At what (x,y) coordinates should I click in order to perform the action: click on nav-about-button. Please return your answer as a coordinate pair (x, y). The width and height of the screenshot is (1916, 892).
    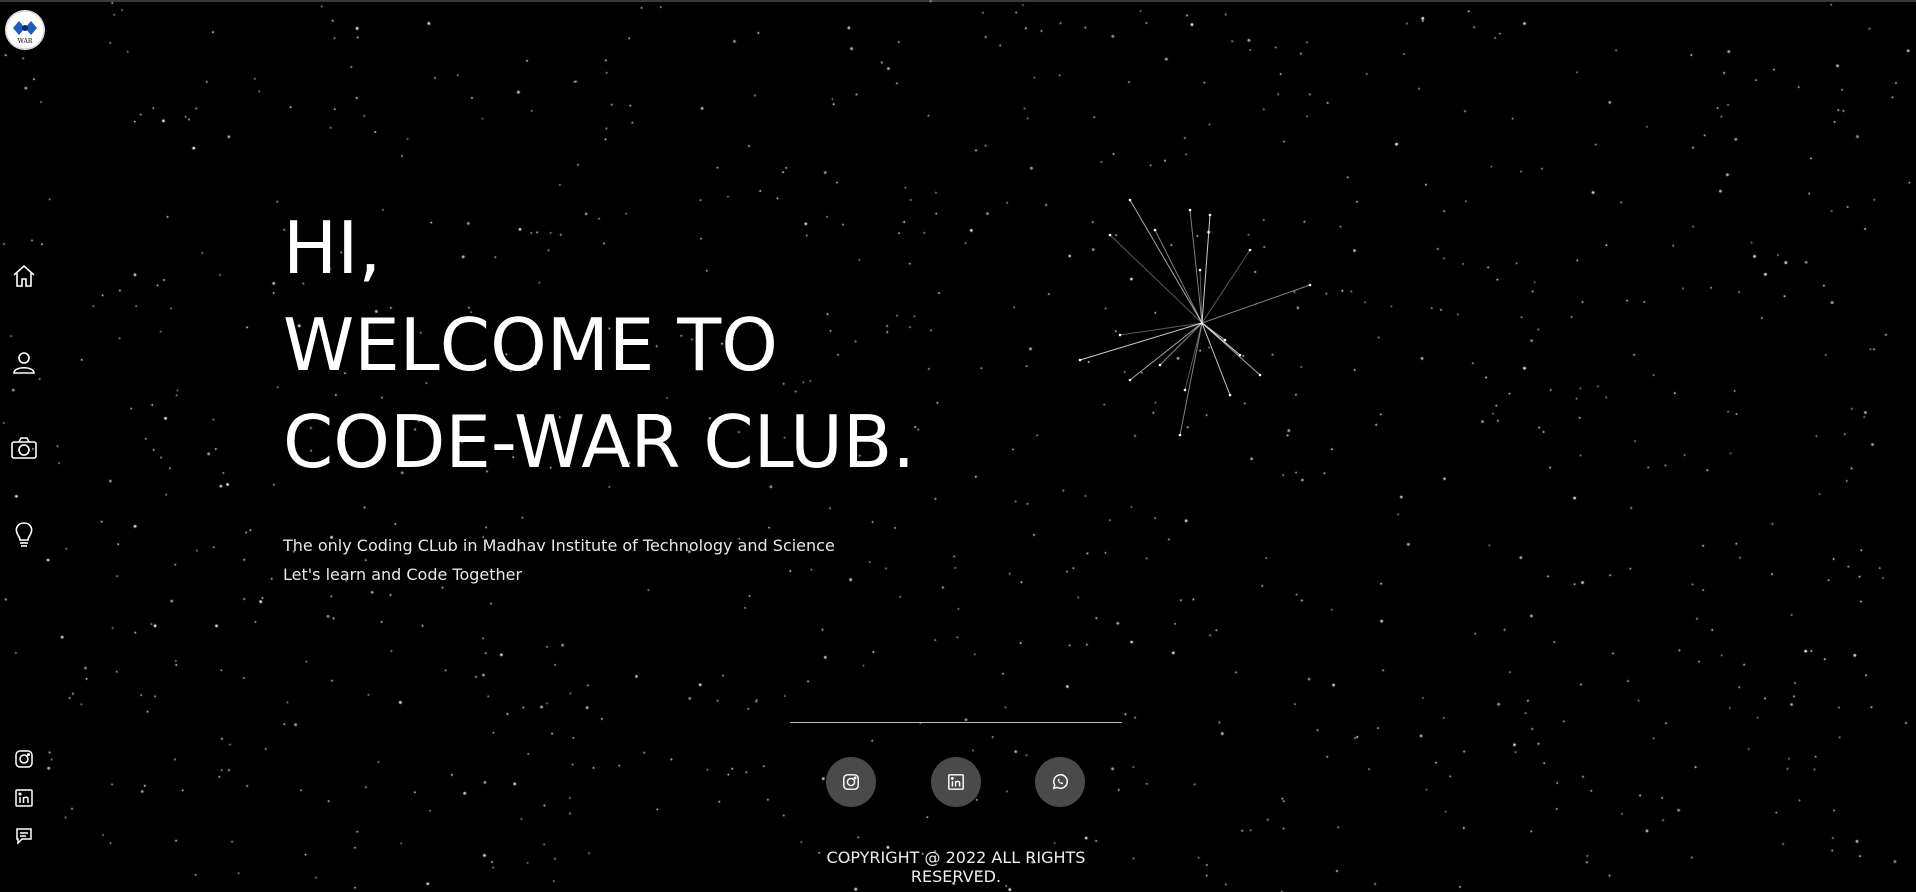
    Looking at the image, I should click on (24, 362).